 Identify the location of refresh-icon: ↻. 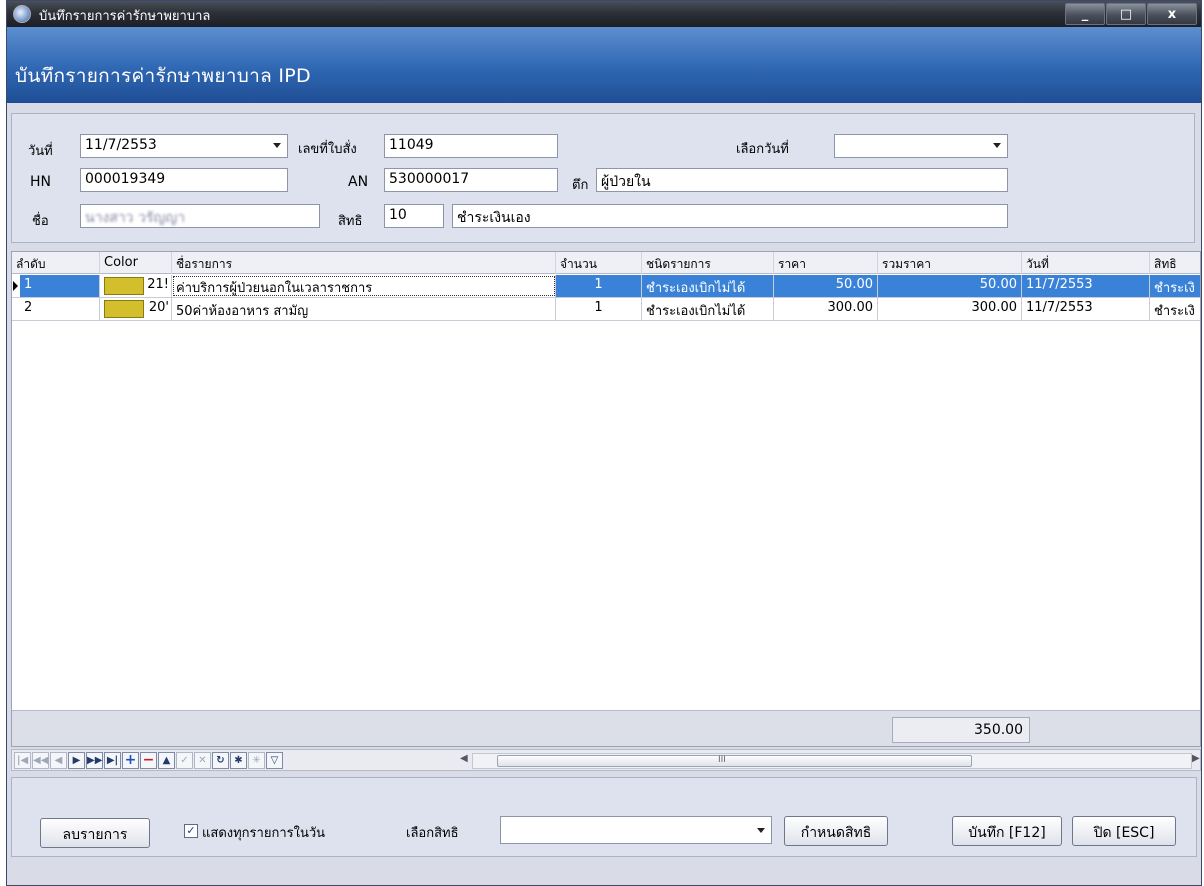
(220, 760).